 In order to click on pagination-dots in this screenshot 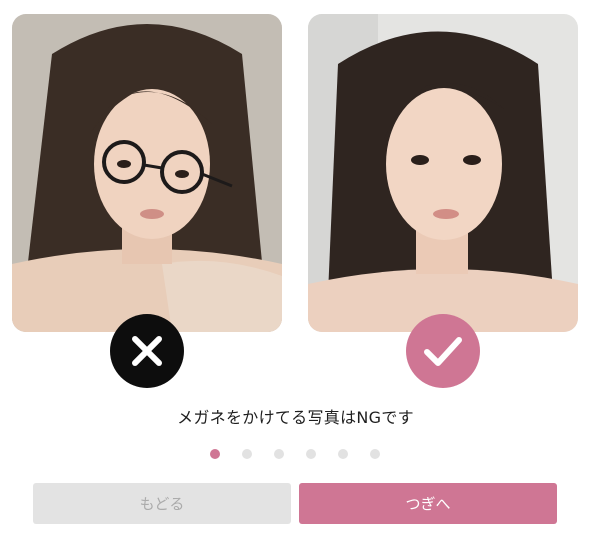, I will do `click(295, 454)`.